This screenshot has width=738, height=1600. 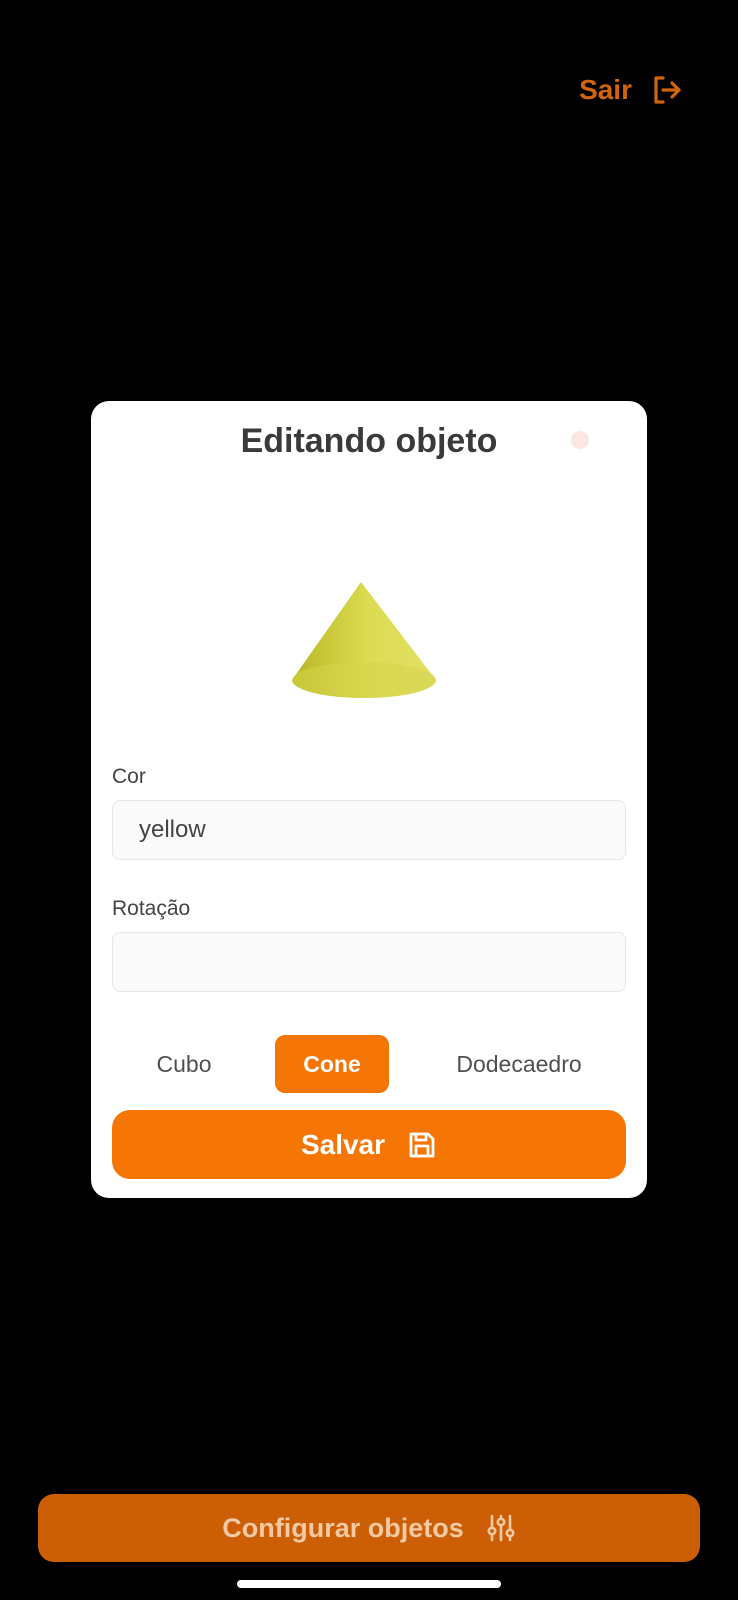 I want to click on configure-objects-button: Configurar objetos, so click(x=369, y=1528).